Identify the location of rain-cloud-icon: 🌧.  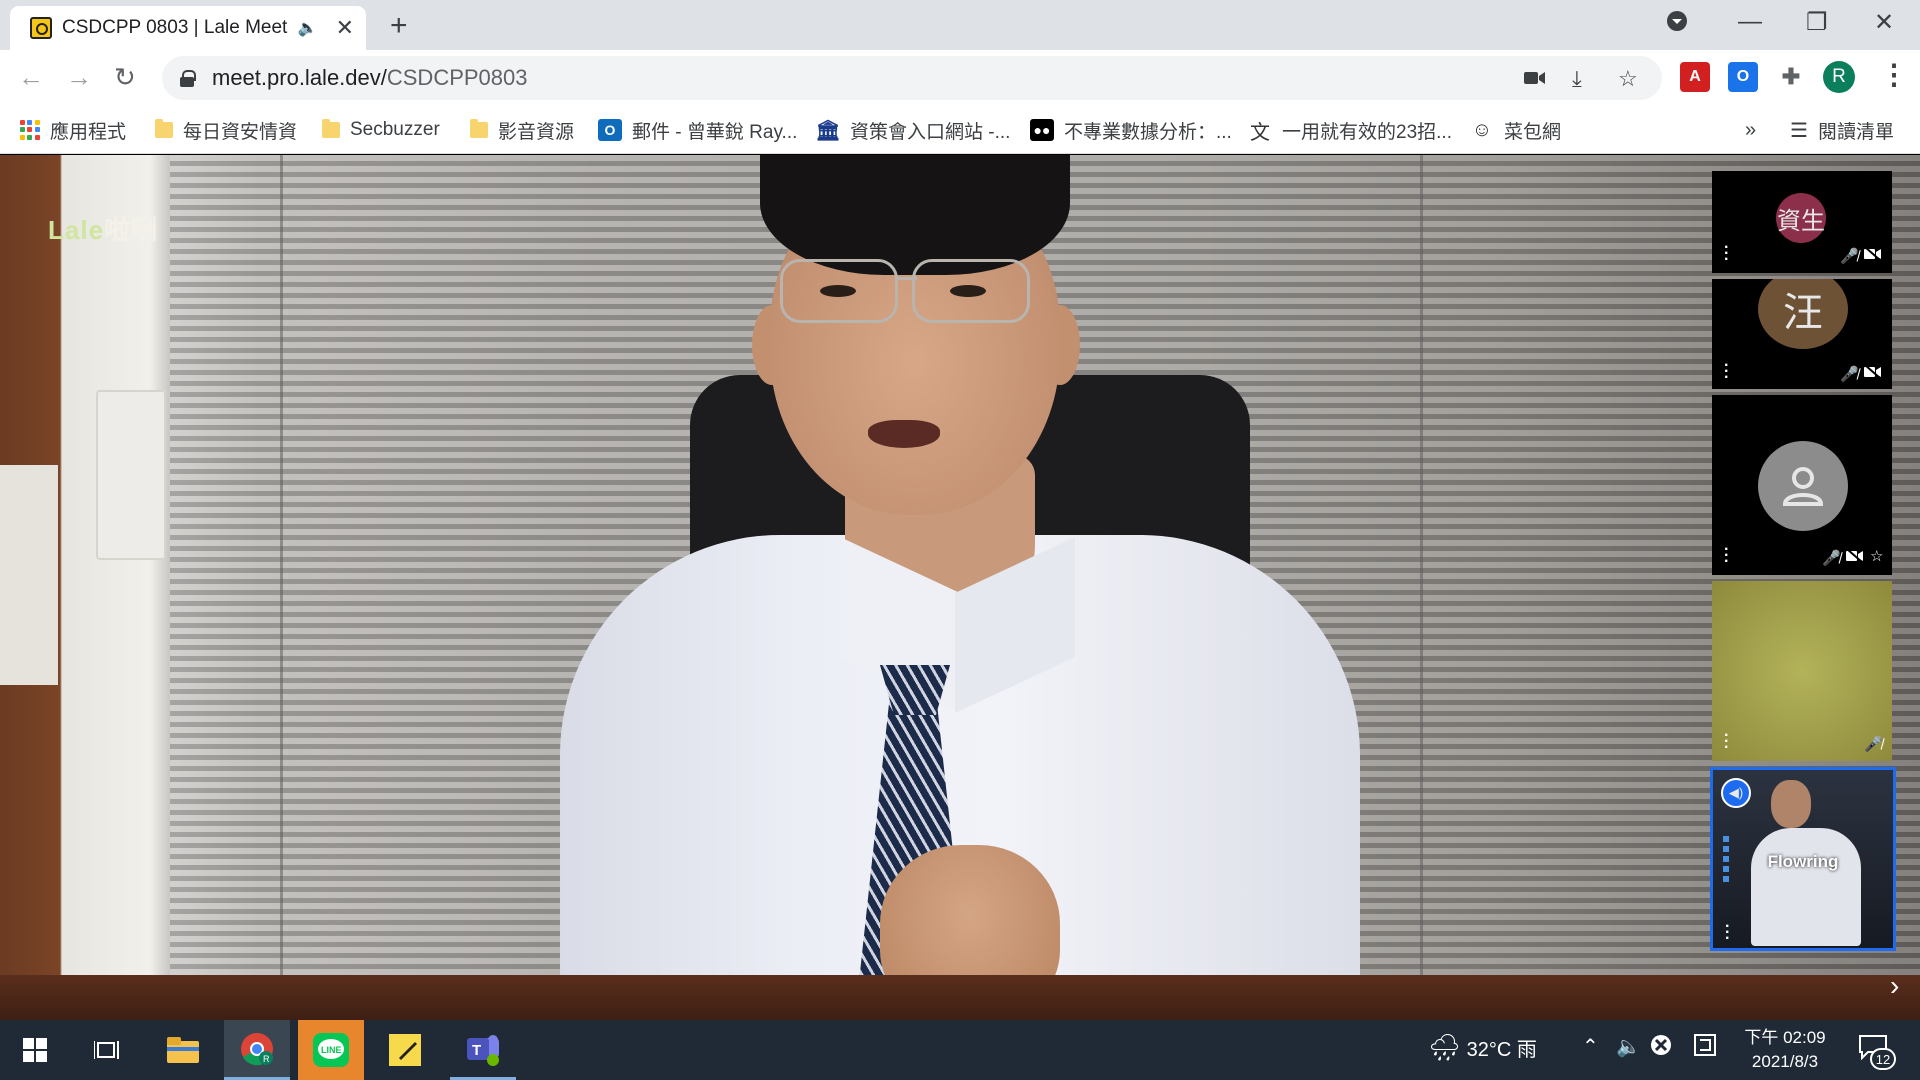
(1445, 1047).